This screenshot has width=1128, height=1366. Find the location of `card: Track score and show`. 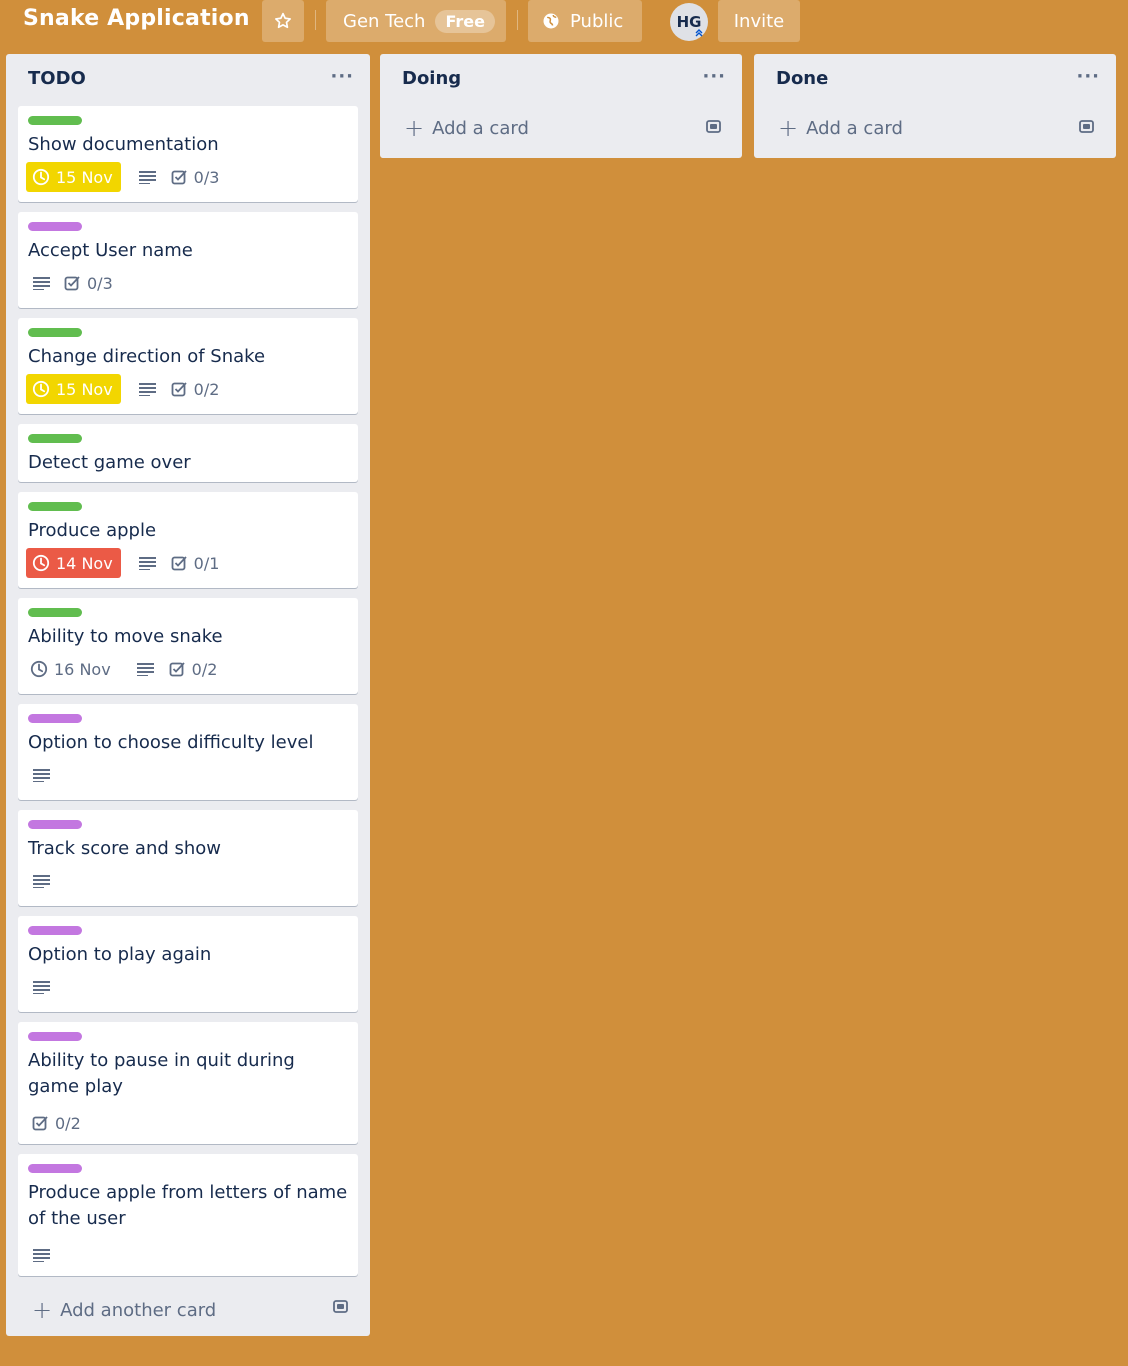

card: Track score and show is located at coordinates (188, 858).